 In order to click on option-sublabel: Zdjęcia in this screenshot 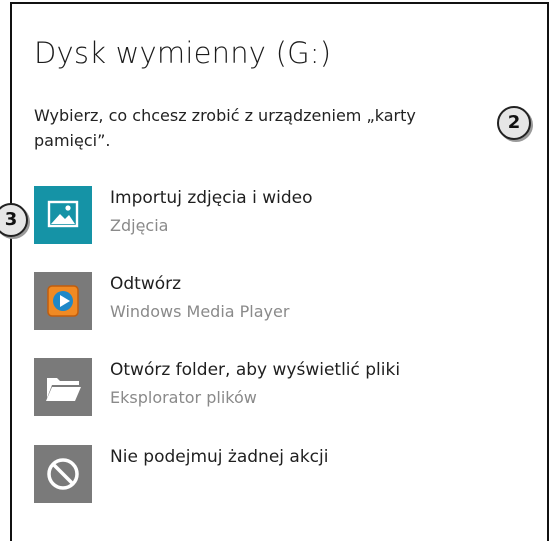, I will do `click(139, 225)`.